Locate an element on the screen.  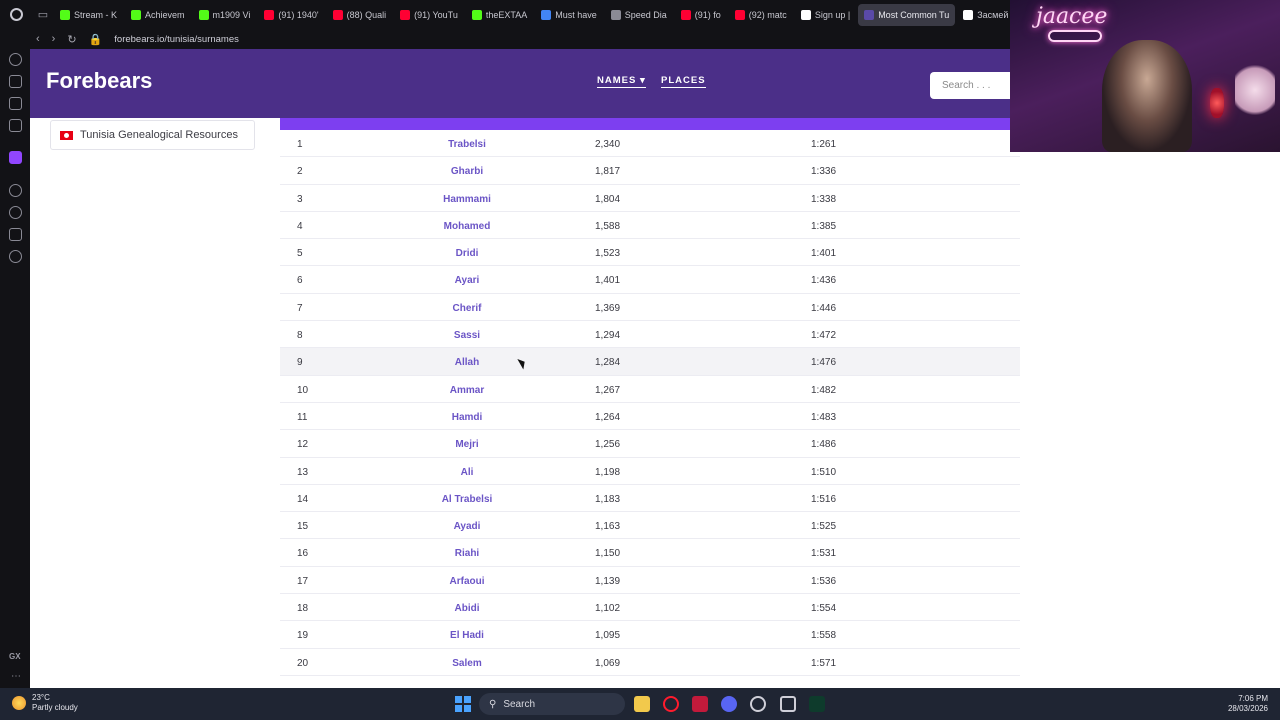
kick-icon is located at coordinates (476, 14).